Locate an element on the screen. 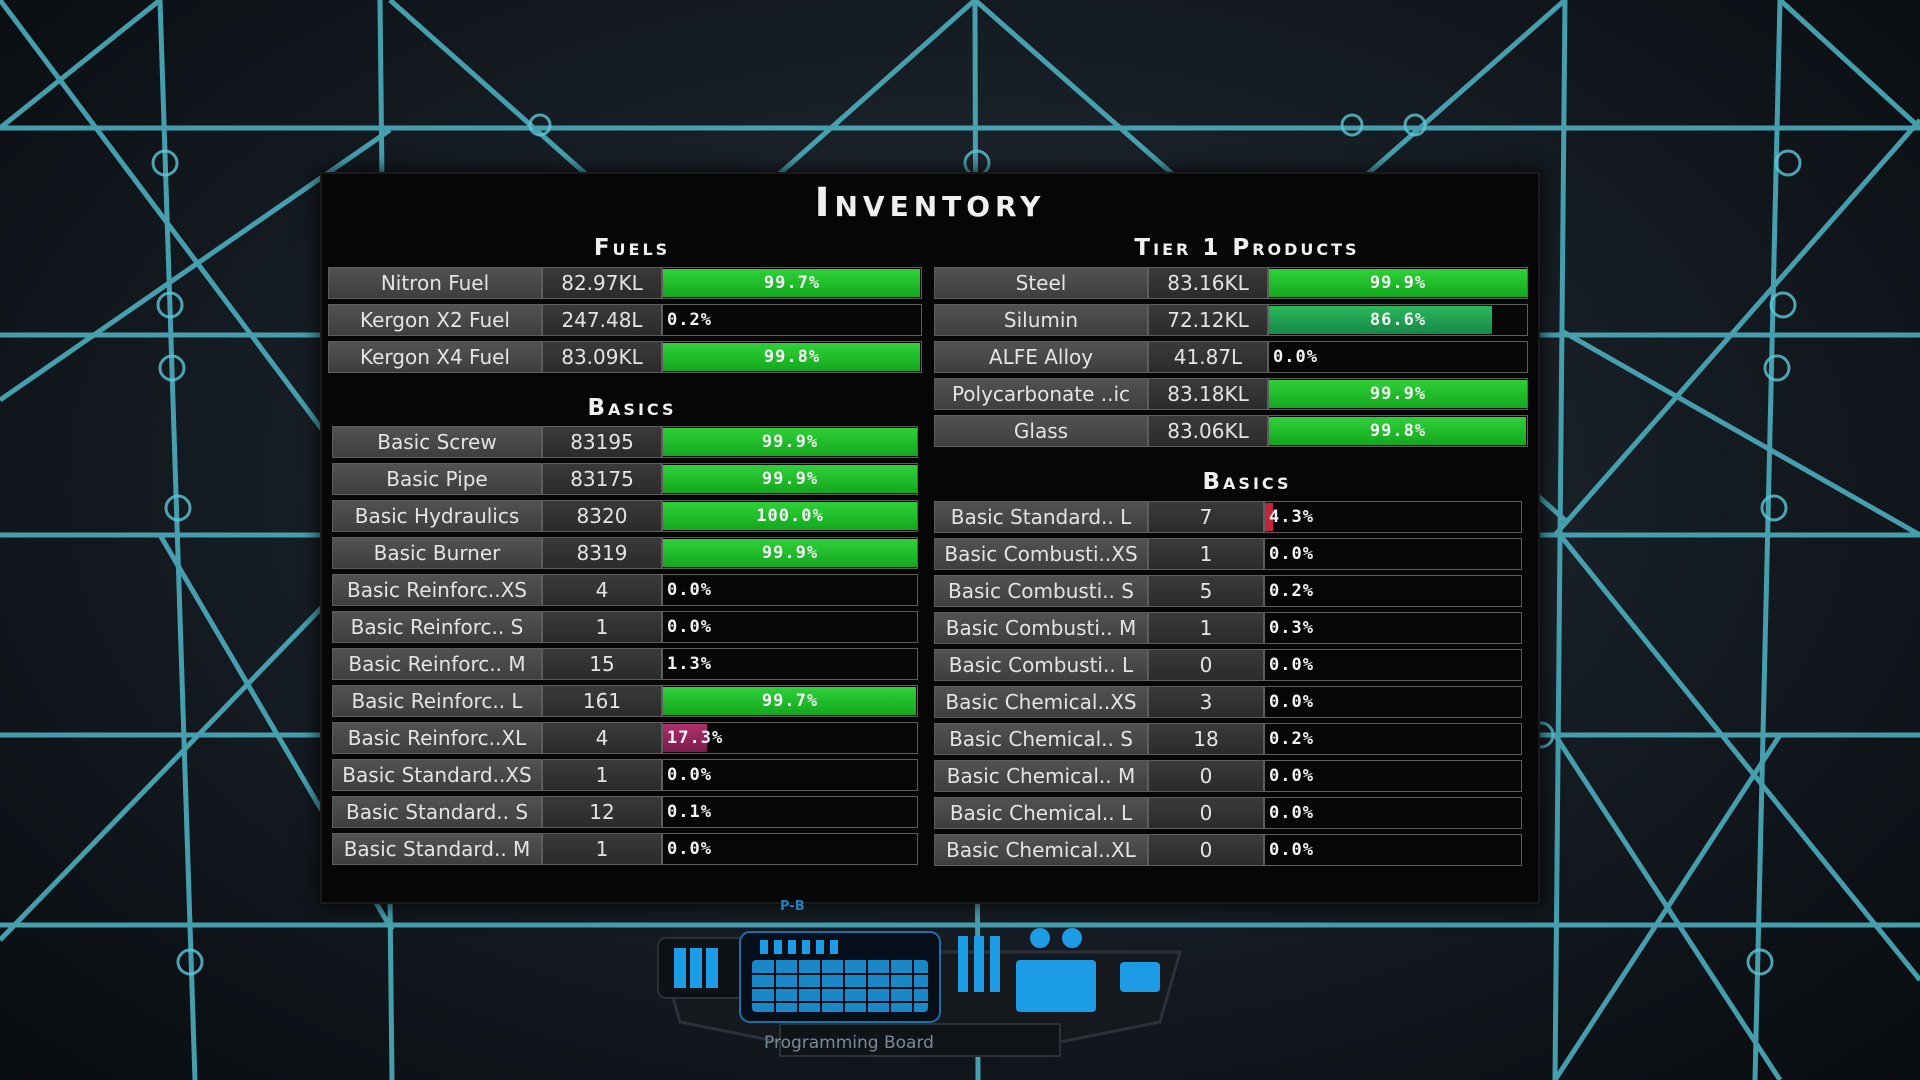 The height and width of the screenshot is (1080, 1920). item-quantity: 161 is located at coordinates (602, 701).